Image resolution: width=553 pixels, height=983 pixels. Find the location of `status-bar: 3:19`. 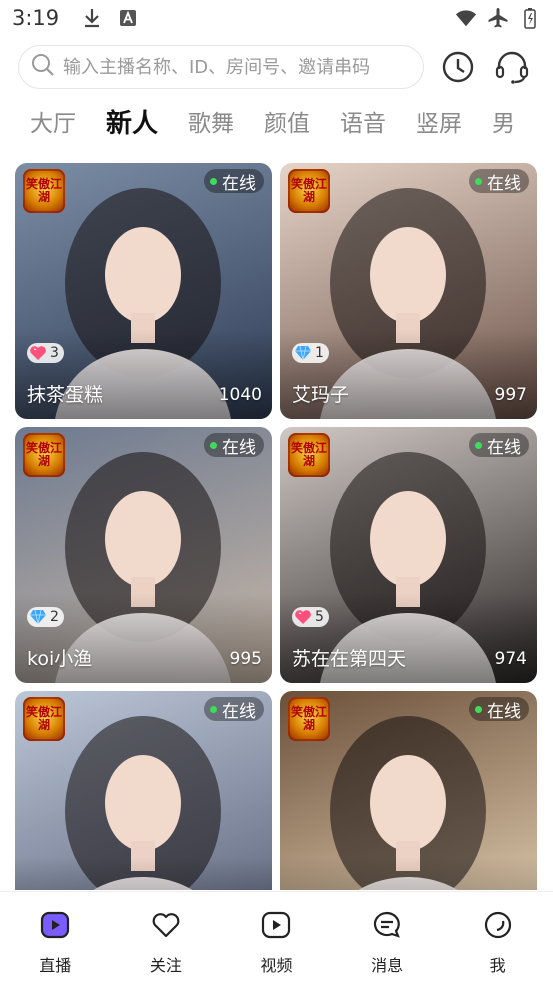

status-bar: 3:19 is located at coordinates (276, 18).